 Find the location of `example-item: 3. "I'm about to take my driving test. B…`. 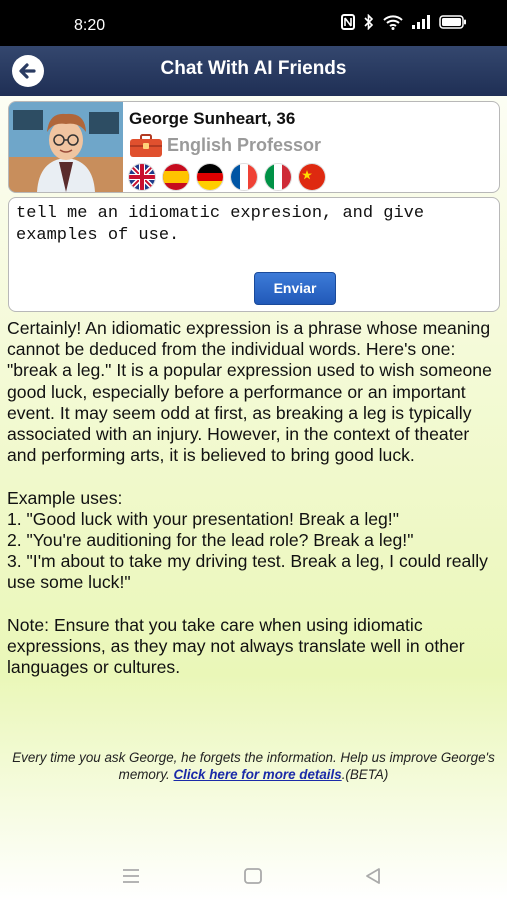

example-item: 3. "I'm about to take my driving test. B… is located at coordinates (247, 572).